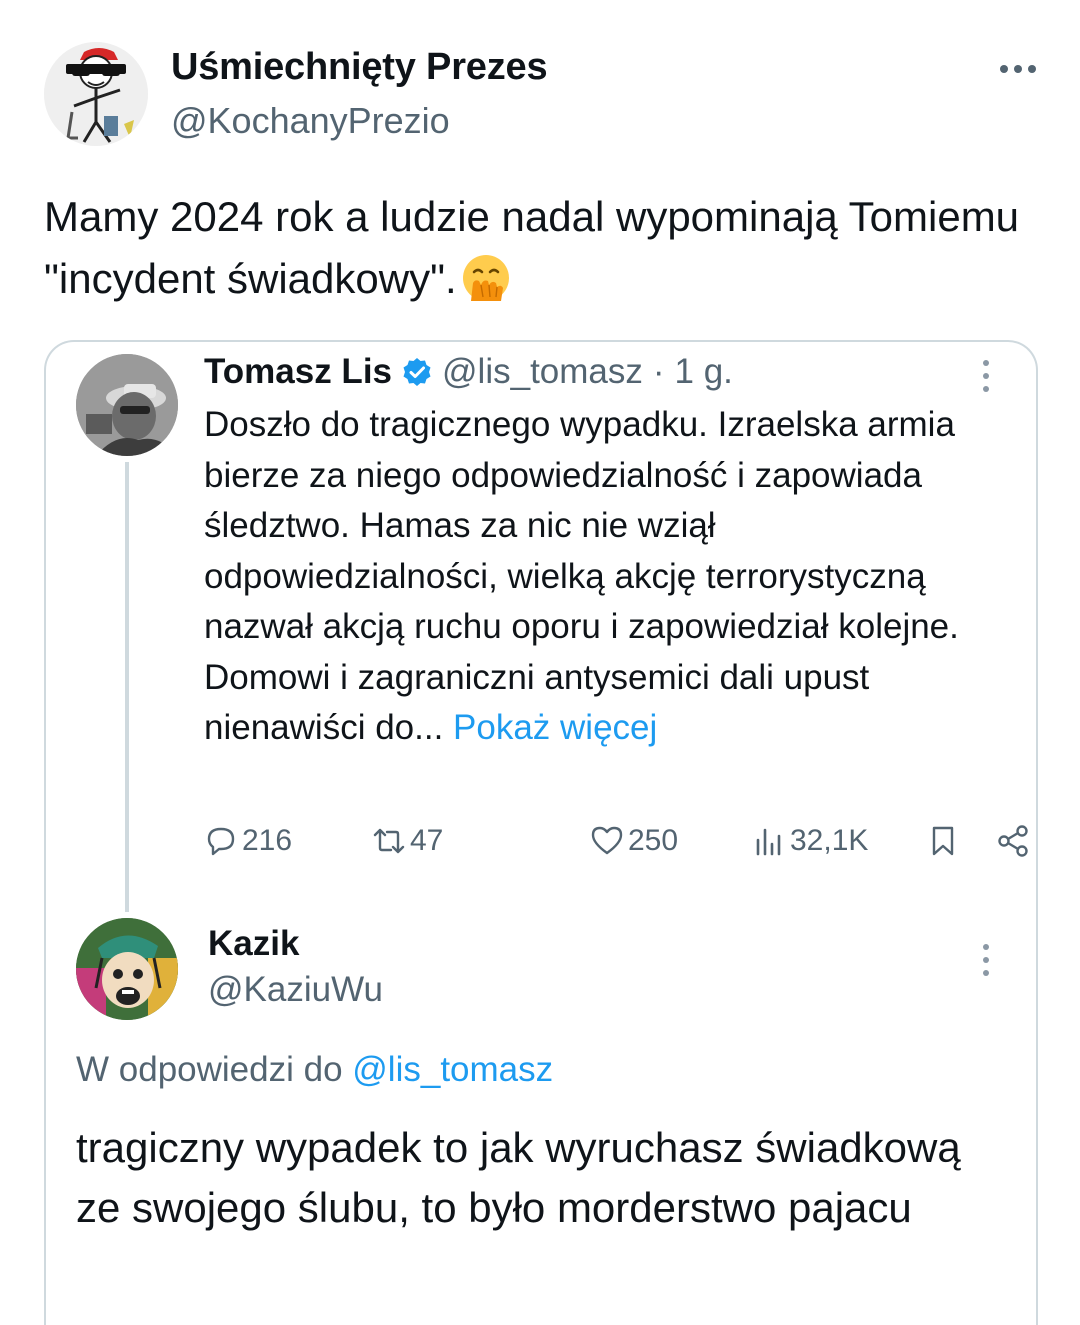 The height and width of the screenshot is (1325, 1080). I want to click on quoted-header: Tomasz Lis @lis_tomasz · 1 g., so click(468, 372).